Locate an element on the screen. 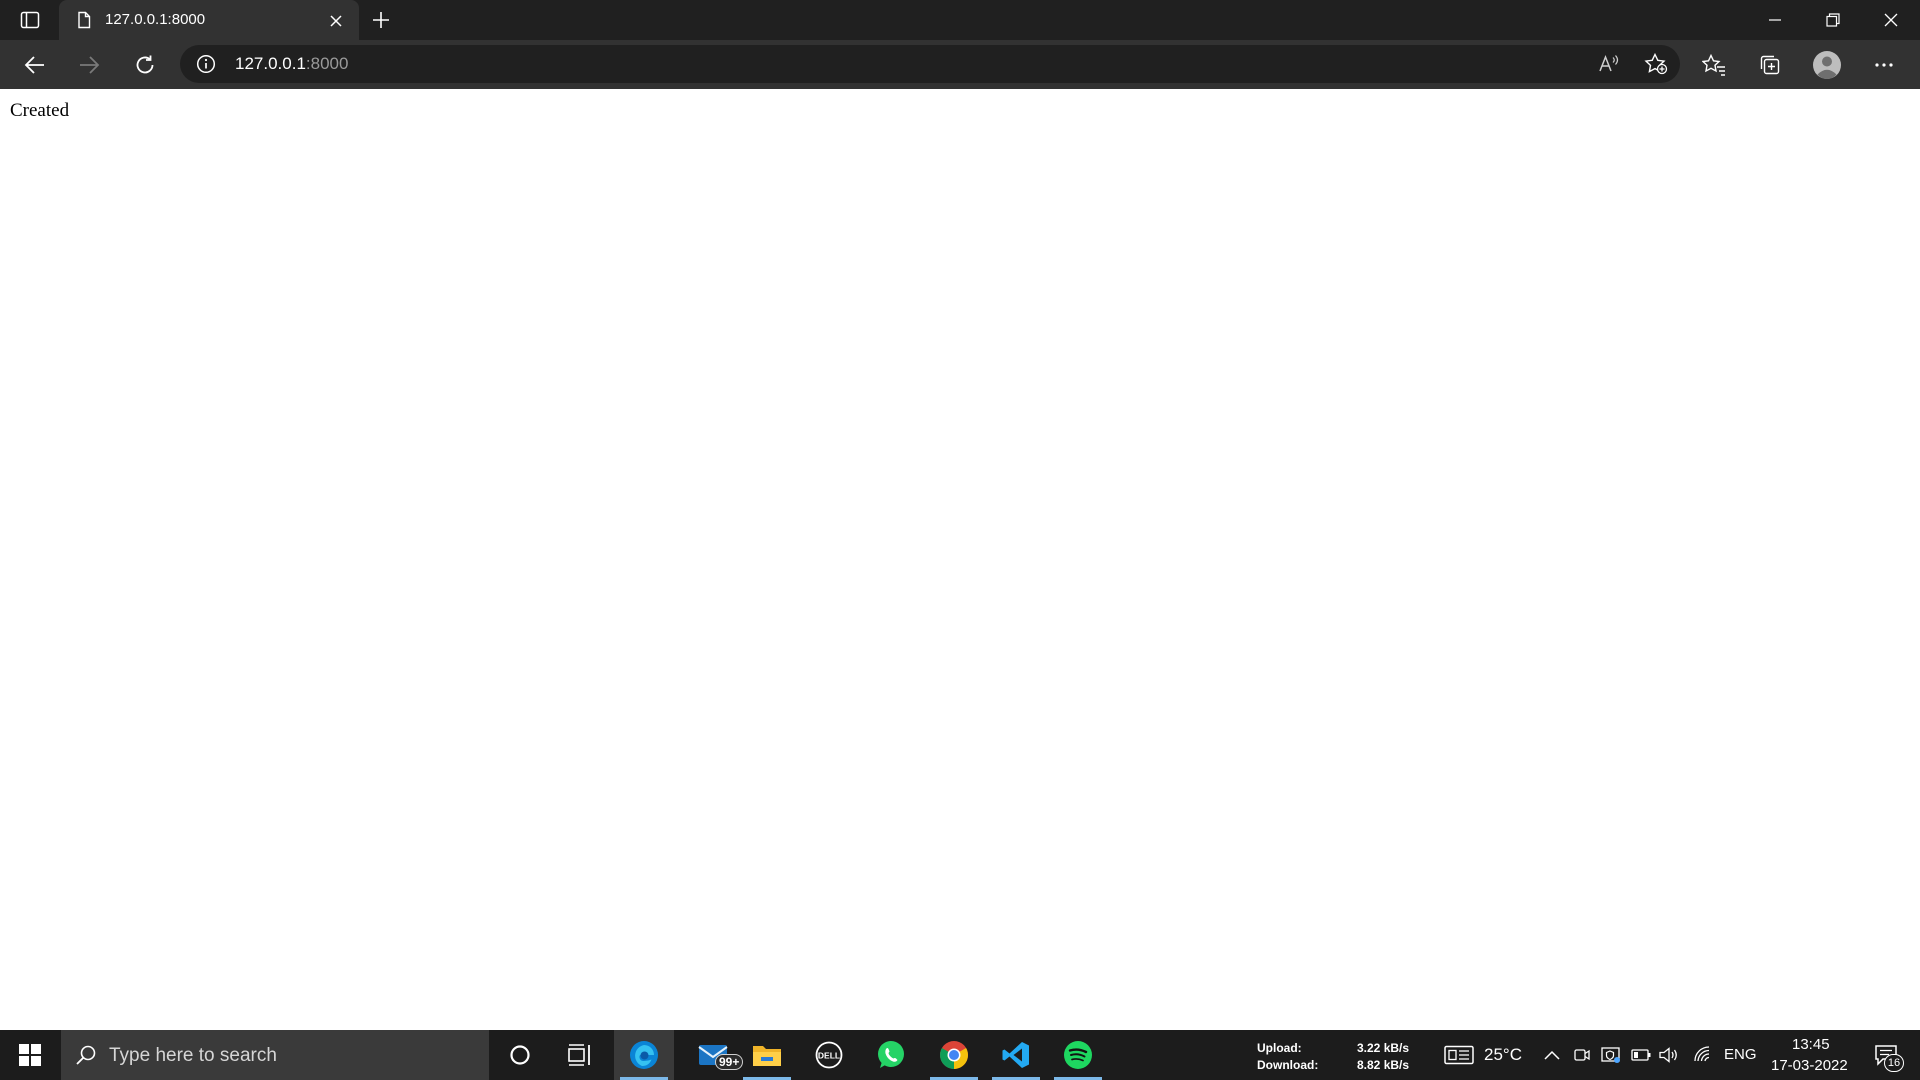 The width and height of the screenshot is (1920, 1080). meet-now-icon is located at coordinates (1582, 1055).